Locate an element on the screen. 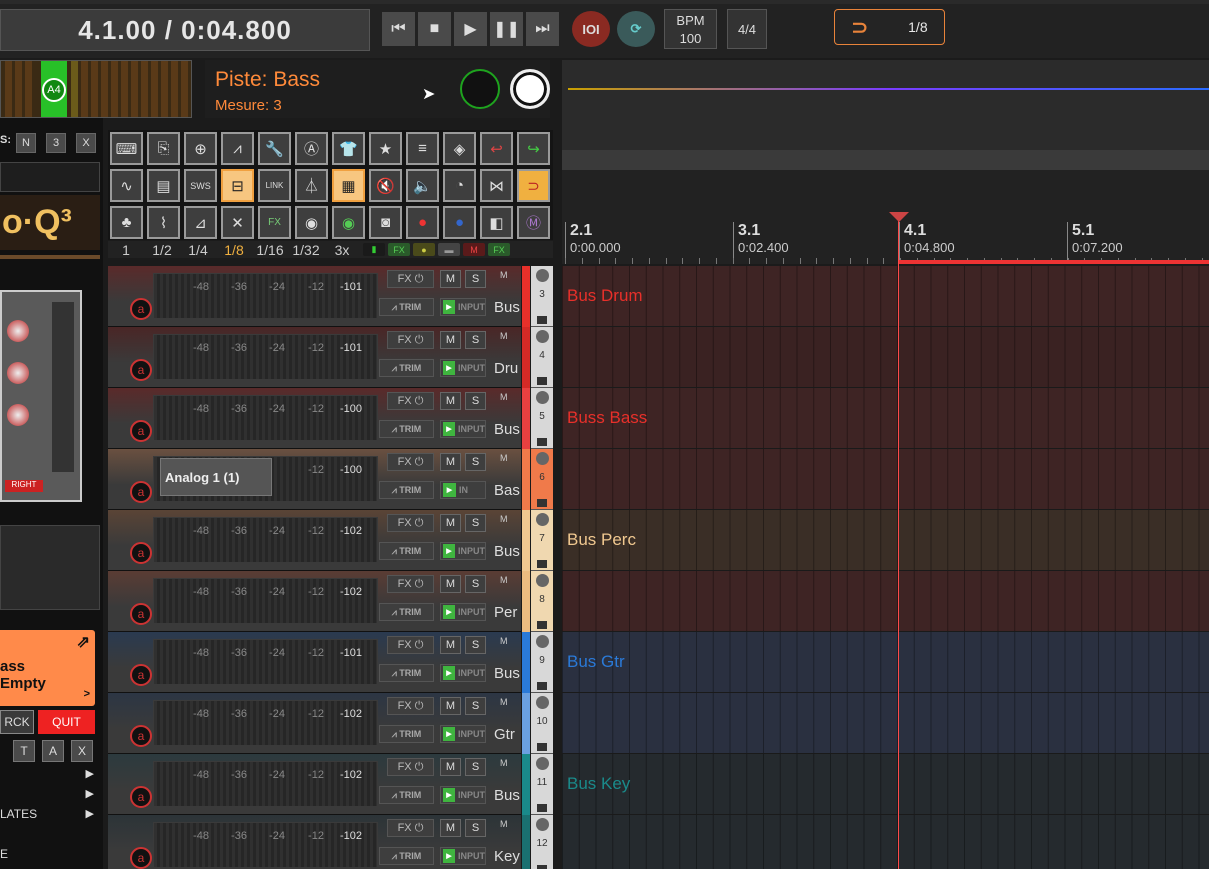 The height and width of the screenshot is (869, 1209). mute-icon: 🔇 is located at coordinates (385, 185).